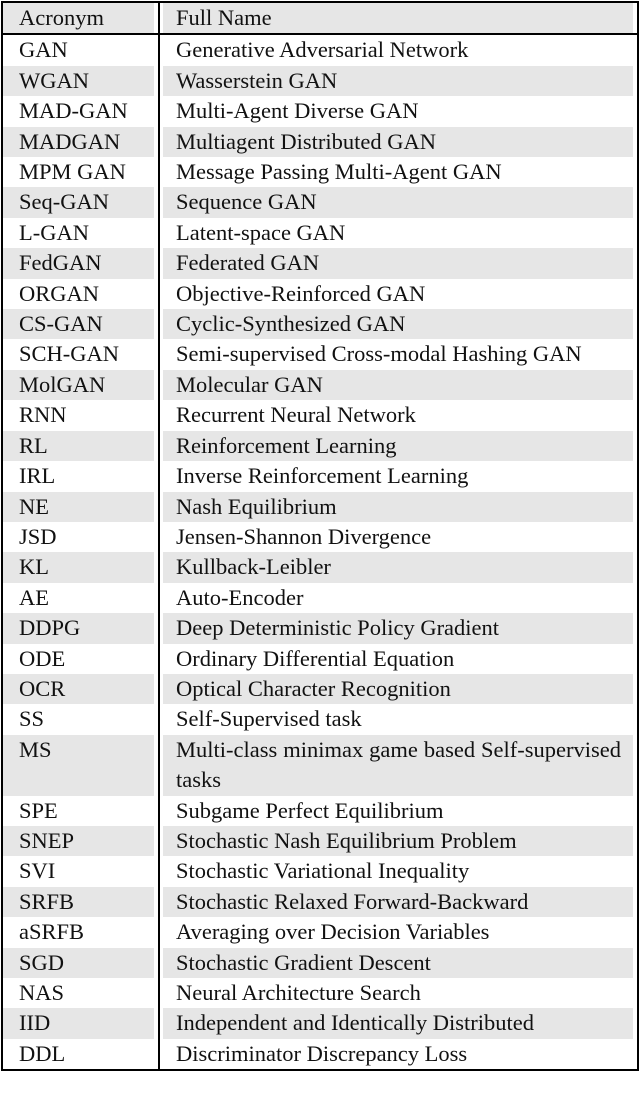 This screenshot has width=640, height=1098. Describe the element at coordinates (298, 992) in the screenshot. I see `full-name-cell: Neural Architecture Search` at that location.